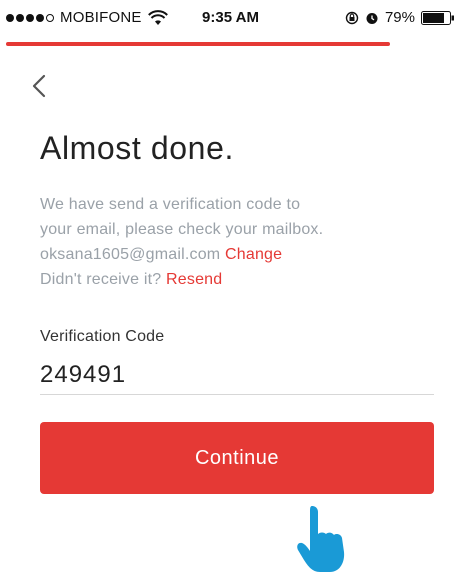  I want to click on back-button, so click(39, 86).